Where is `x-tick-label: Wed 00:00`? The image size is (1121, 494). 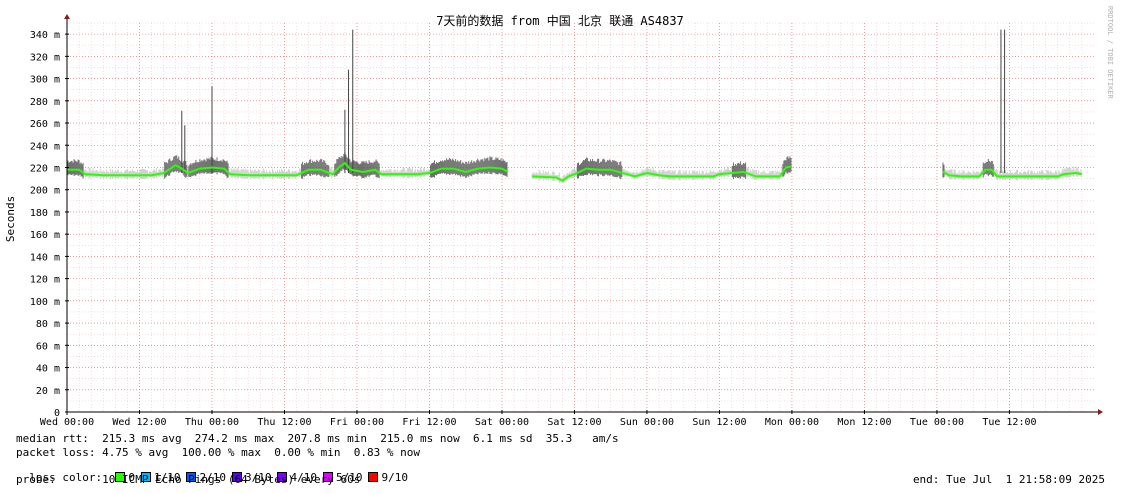 x-tick-label: Wed 00:00 is located at coordinates (67, 422).